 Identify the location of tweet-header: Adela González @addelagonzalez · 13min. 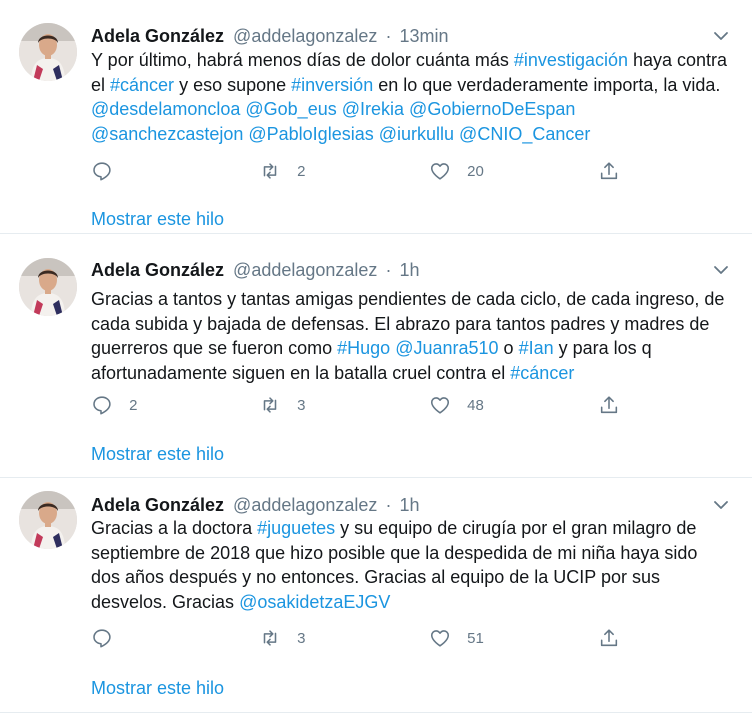
(270, 36).